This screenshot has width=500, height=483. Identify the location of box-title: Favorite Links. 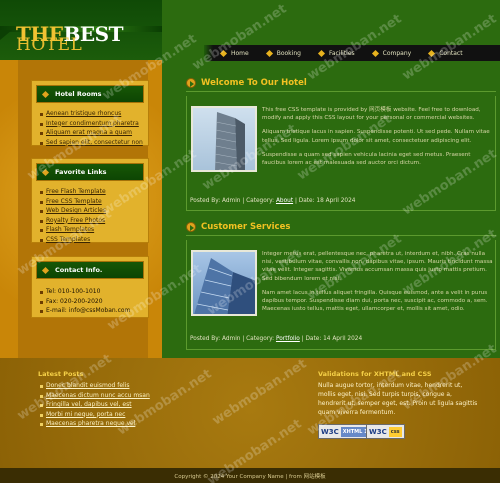
(81, 172).